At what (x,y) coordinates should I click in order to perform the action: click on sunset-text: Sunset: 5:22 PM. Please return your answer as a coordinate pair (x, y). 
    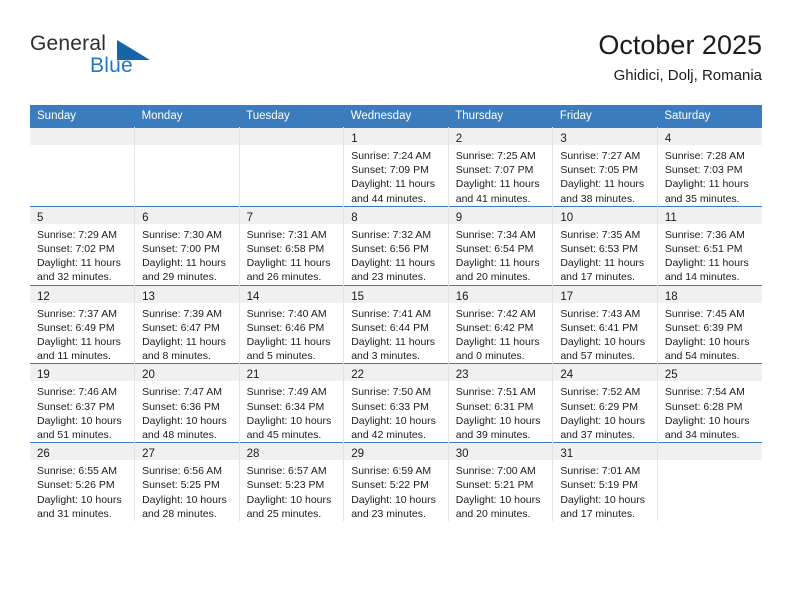
    Looking at the image, I should click on (390, 485).